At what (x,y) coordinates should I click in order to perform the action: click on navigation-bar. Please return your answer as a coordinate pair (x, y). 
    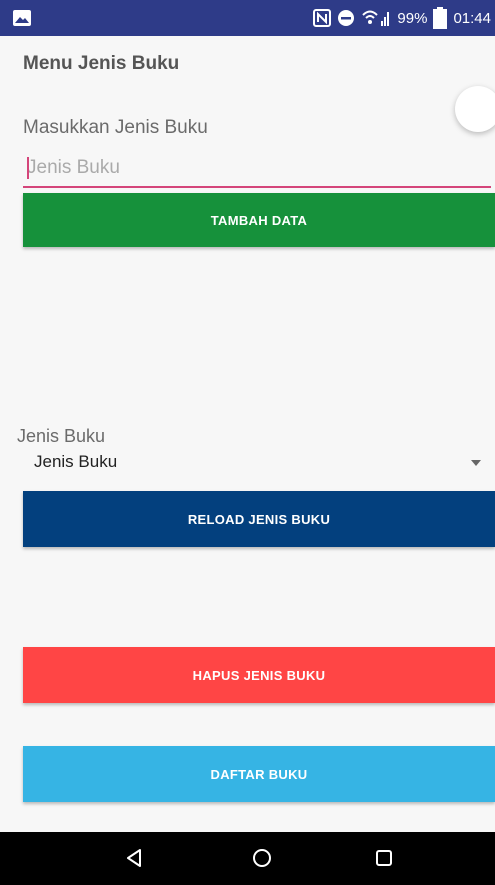
    Looking at the image, I should click on (247, 858).